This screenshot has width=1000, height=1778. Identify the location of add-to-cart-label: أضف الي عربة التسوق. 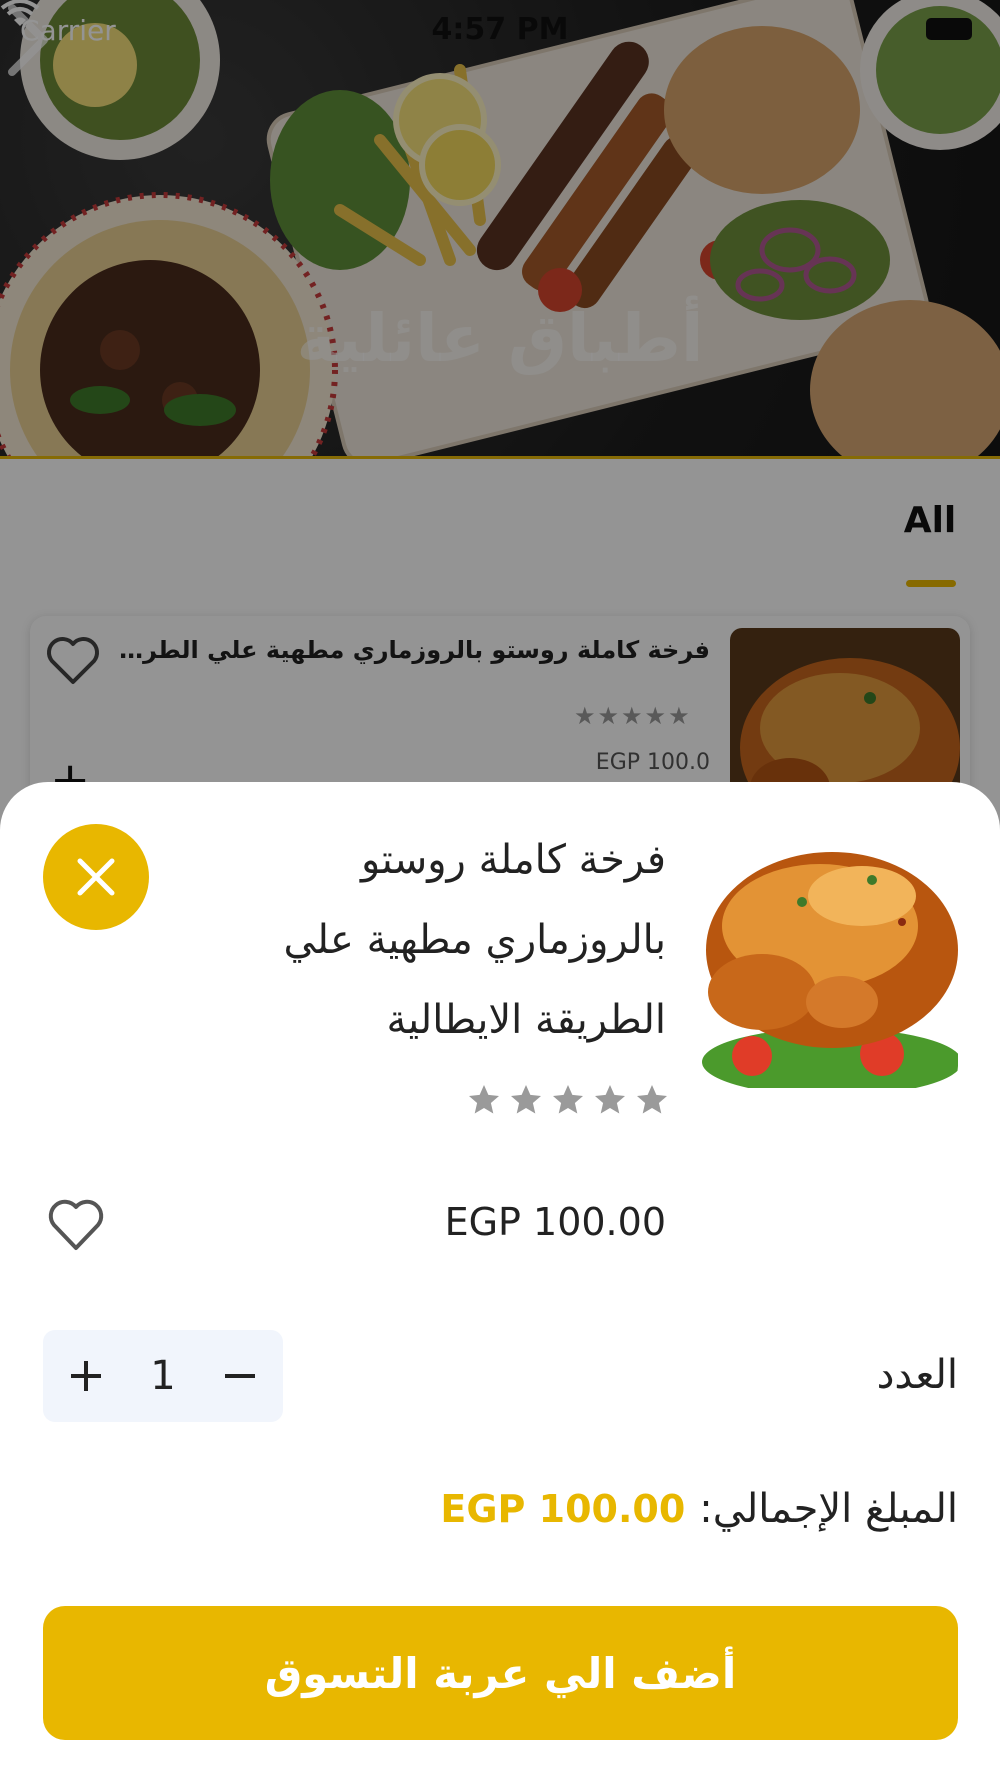
(500, 1673).